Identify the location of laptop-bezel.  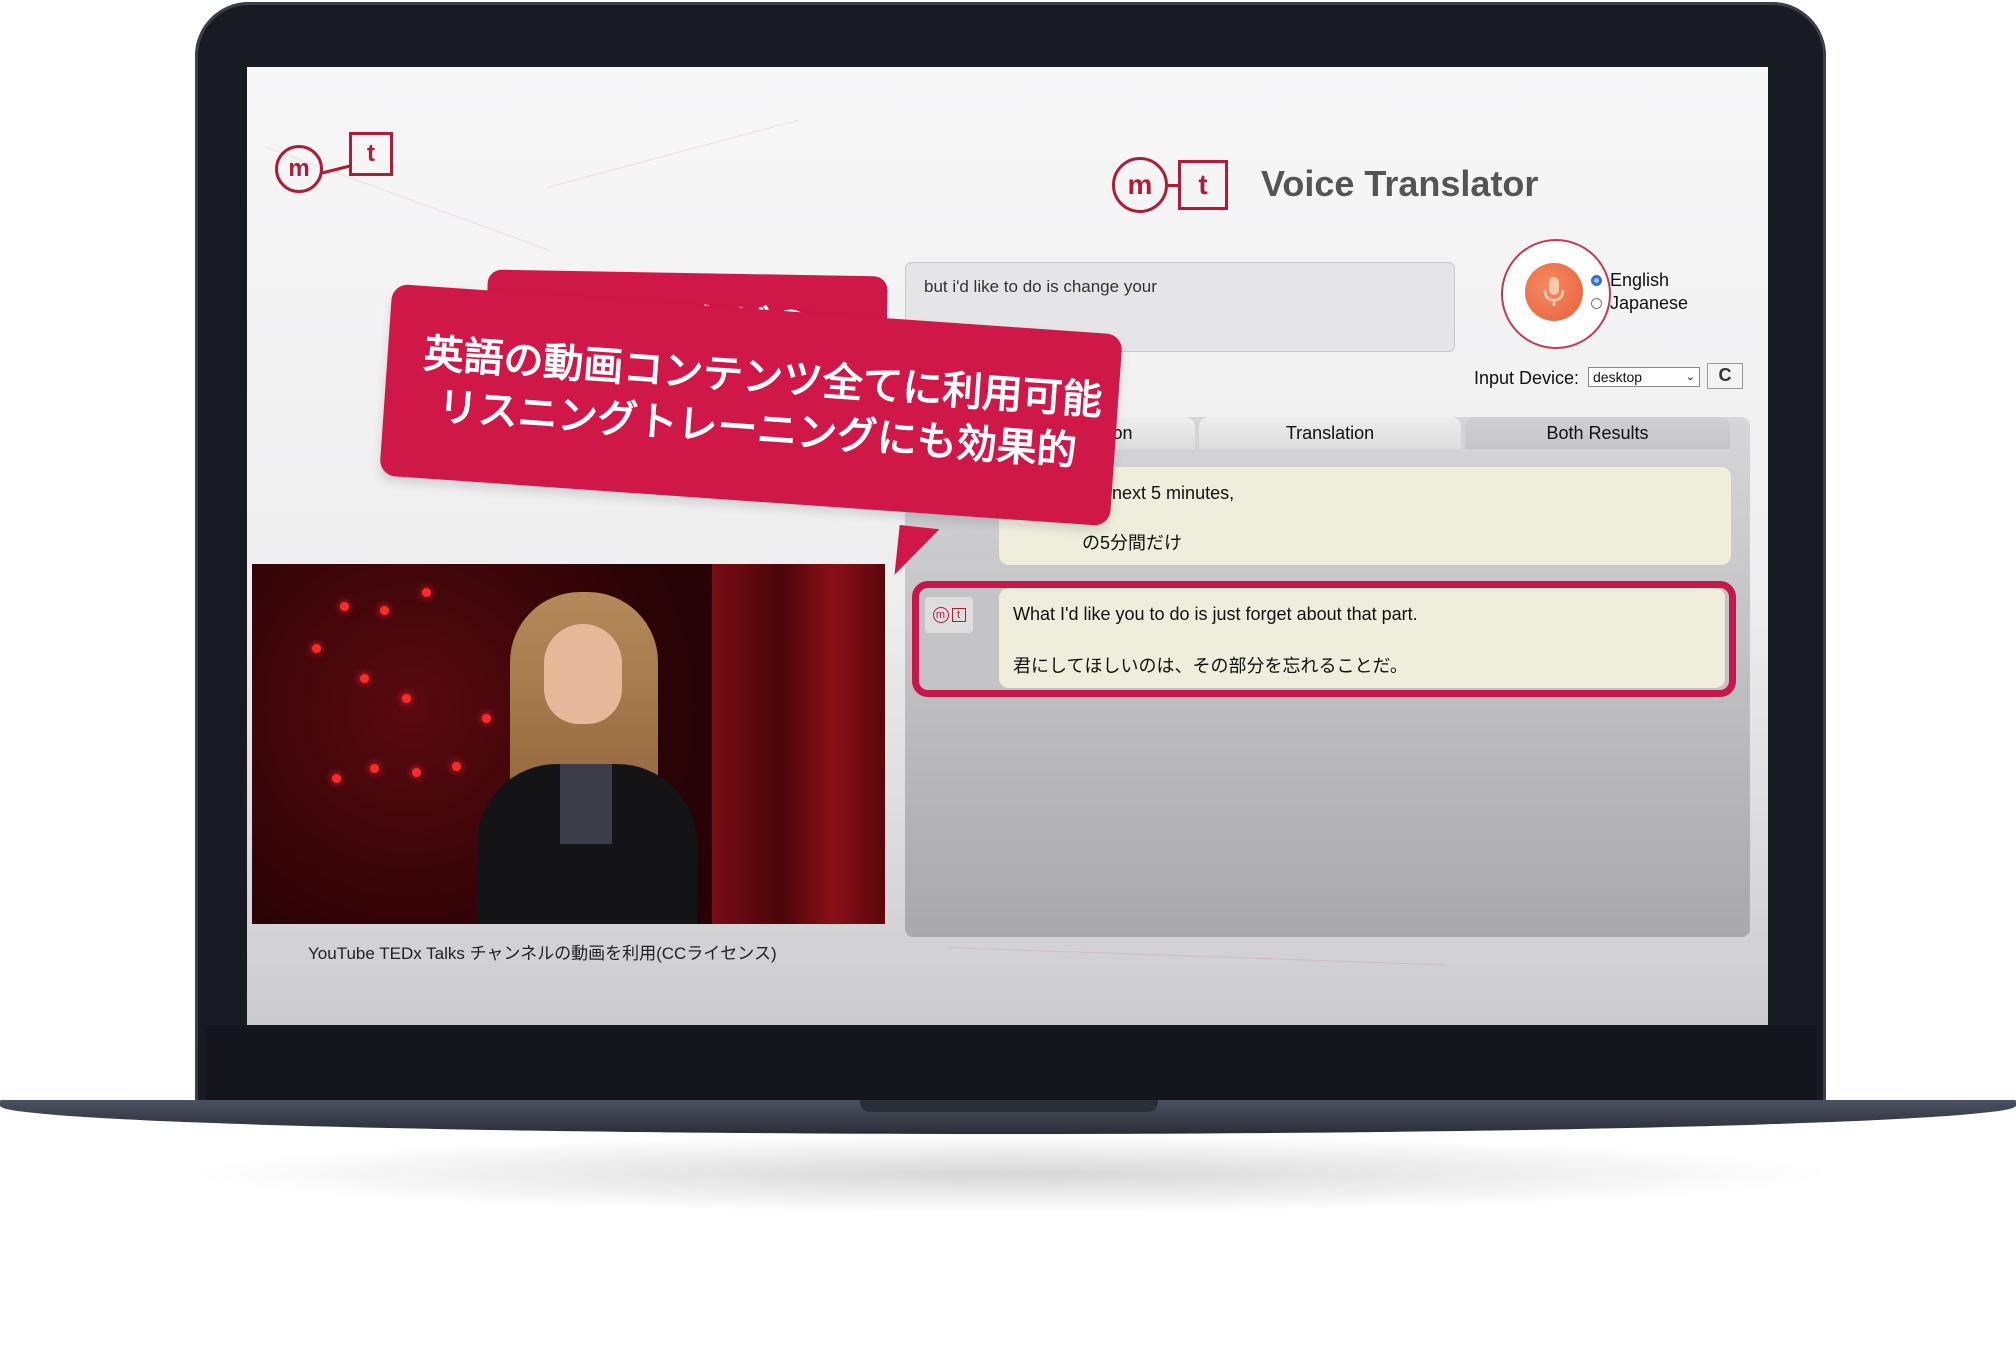
(1010, 1062).